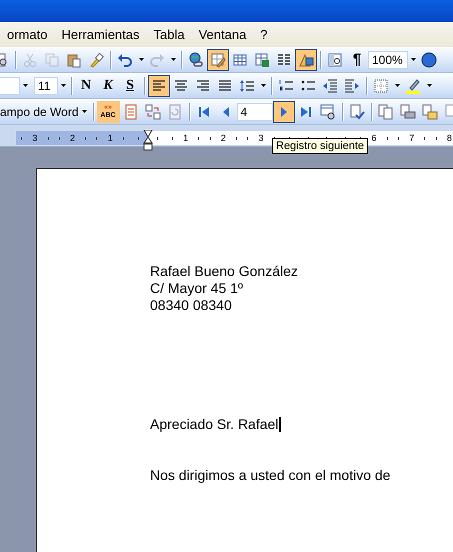 This screenshot has width=453, height=552. I want to click on align-right-icon, so click(203, 86).